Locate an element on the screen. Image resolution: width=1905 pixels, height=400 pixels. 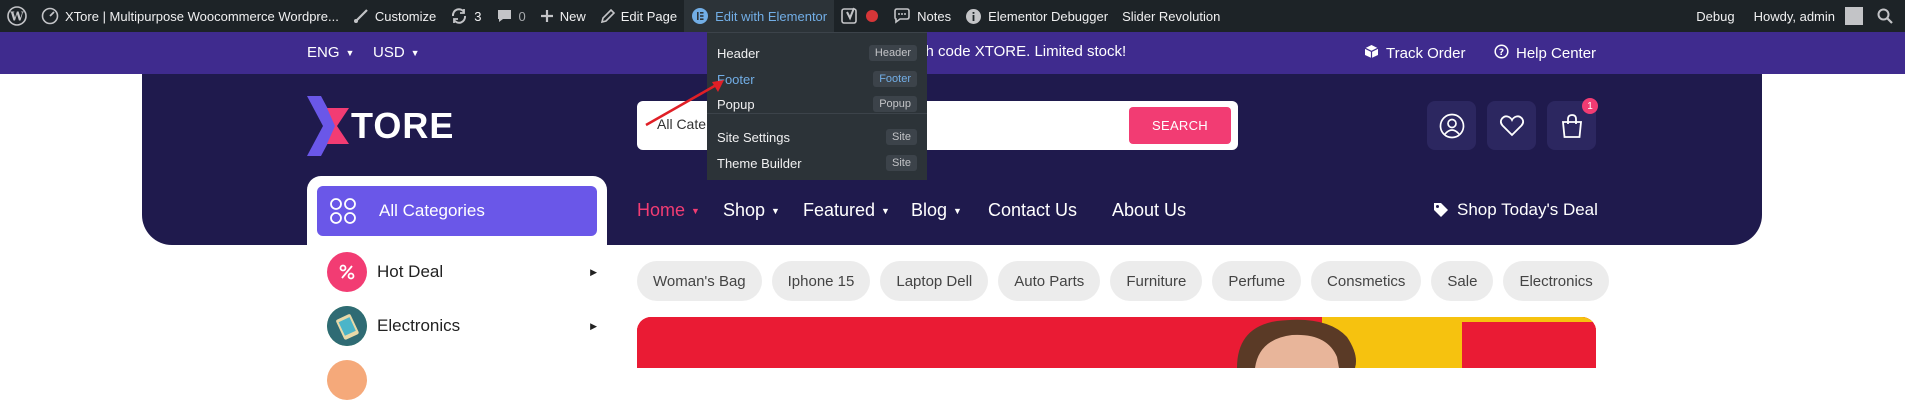
elementor-debugger-link: Elementor Debugger is located at coordinates (1036, 16).